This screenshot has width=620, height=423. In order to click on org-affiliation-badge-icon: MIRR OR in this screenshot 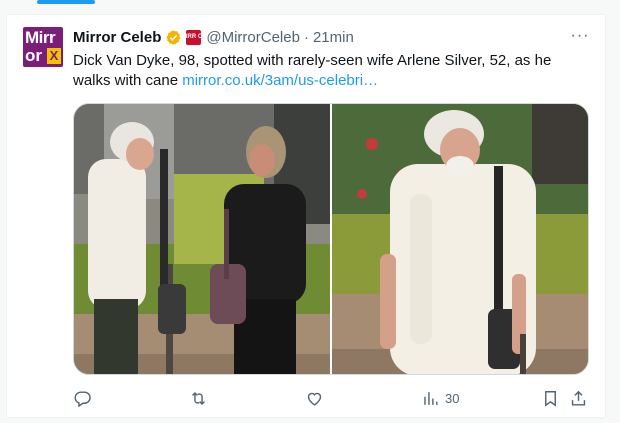, I will do `click(194, 37)`.